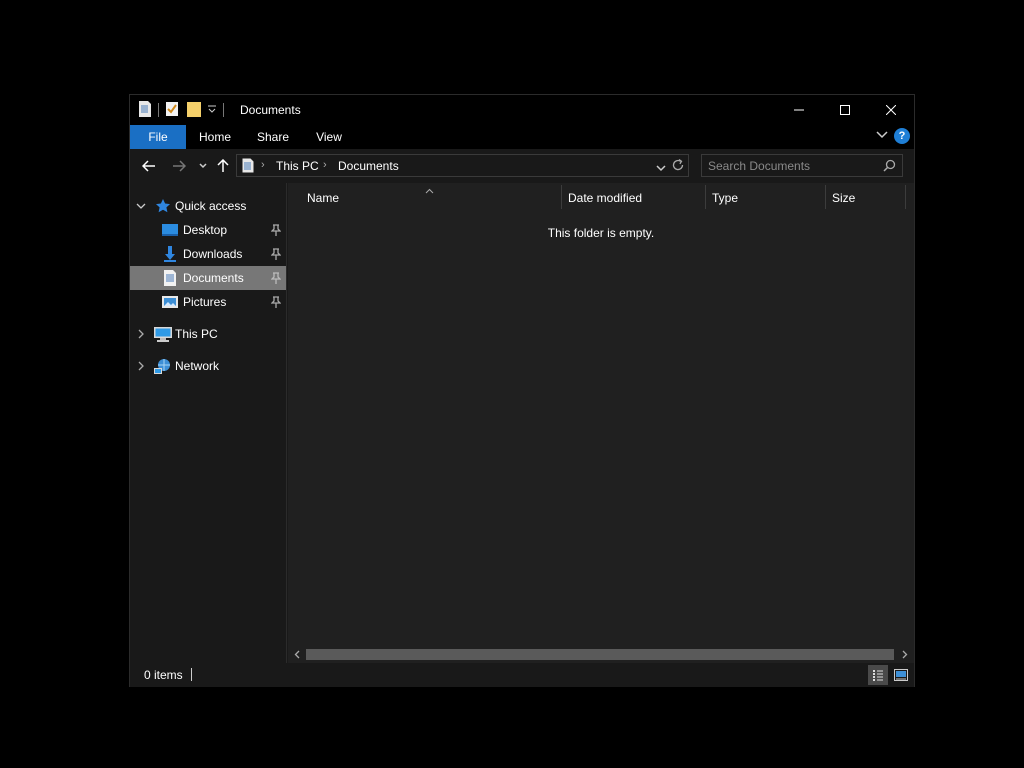 The height and width of the screenshot is (768, 1024). Describe the element at coordinates (213, 254) in the screenshot. I see `sidebar-item-label: Downloads` at that location.